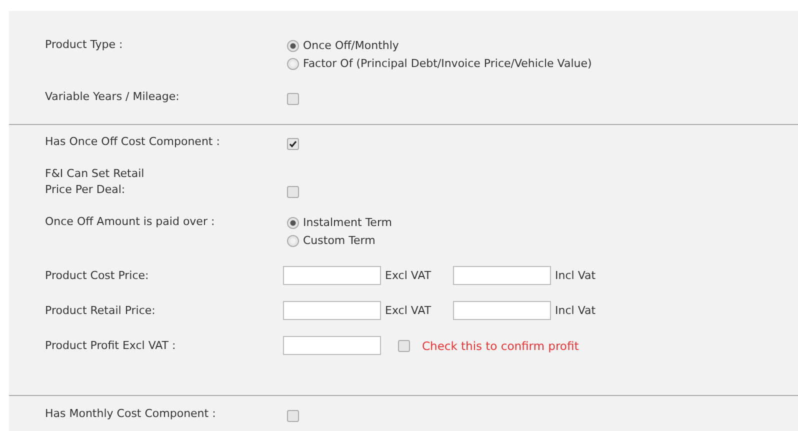 The image size is (798, 431). Describe the element at coordinates (100, 310) in the screenshot. I see `field-label: Product Retail Price:` at that location.